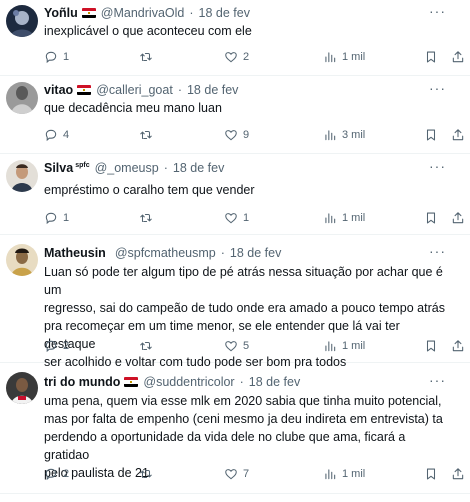 The image size is (470, 502). Describe the element at coordinates (254, 475) in the screenshot. I see `action-bar: 2 7 1 mil` at that location.